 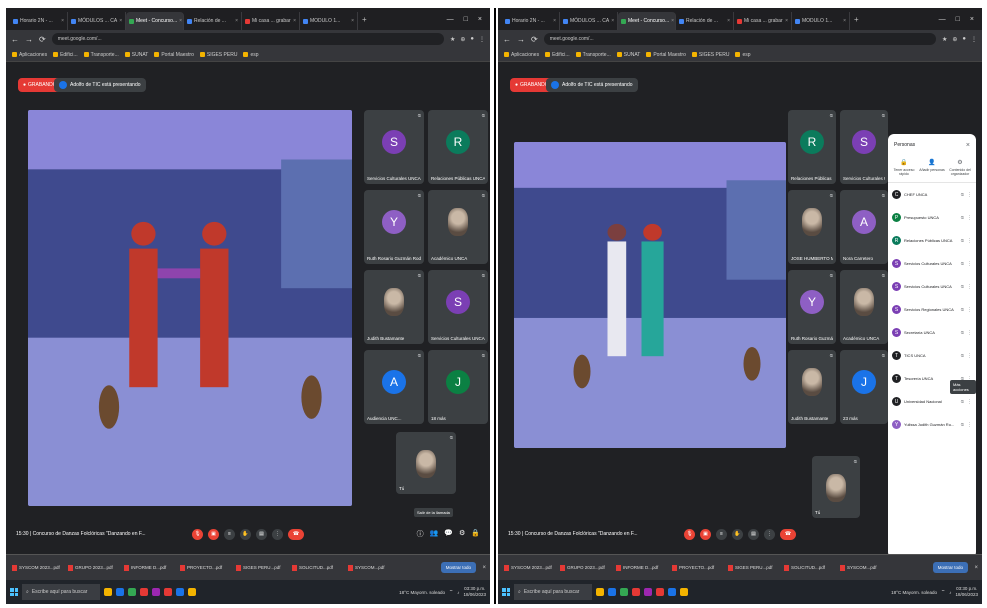 I want to click on forward-button: →, so click(x=29, y=39).